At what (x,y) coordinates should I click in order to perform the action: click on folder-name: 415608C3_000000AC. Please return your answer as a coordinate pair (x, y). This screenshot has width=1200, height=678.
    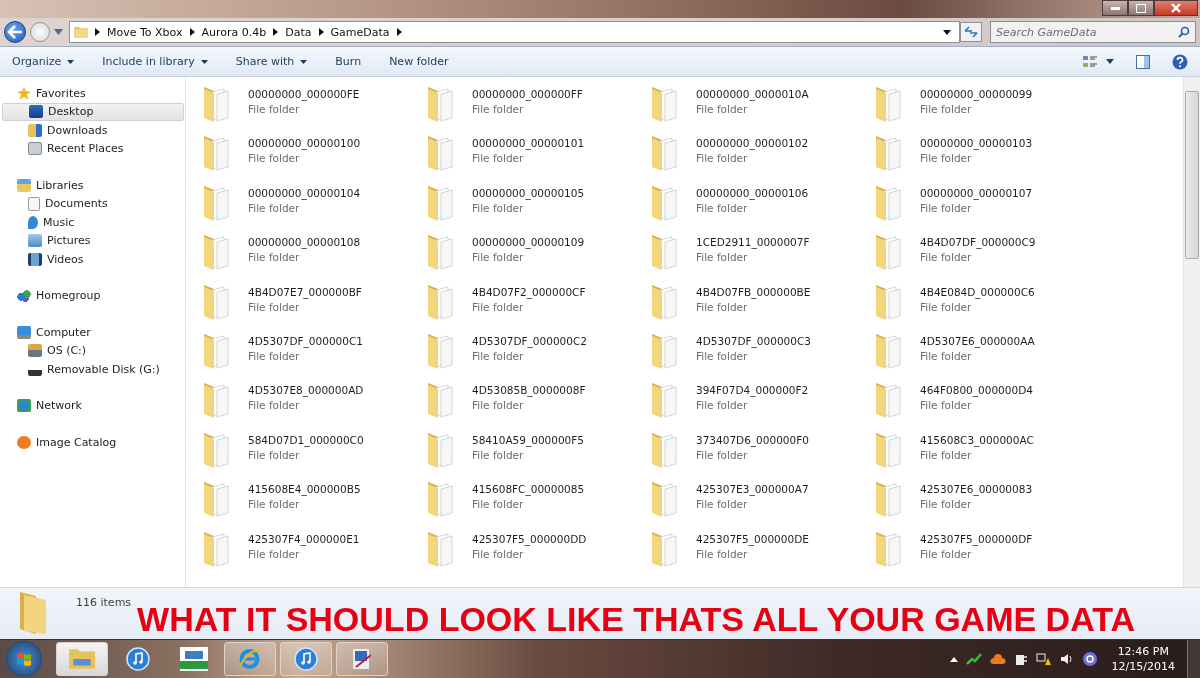
    Looking at the image, I should click on (977, 439).